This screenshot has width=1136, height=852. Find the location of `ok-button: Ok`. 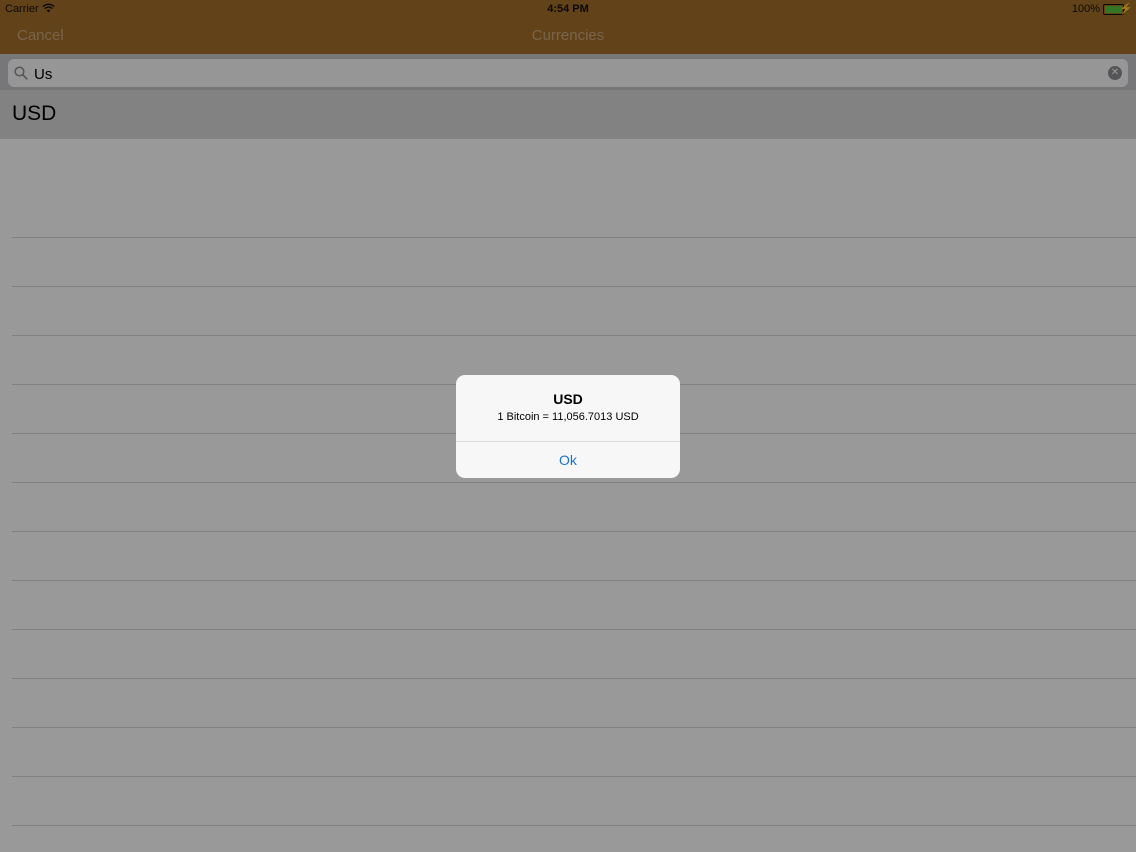

ok-button: Ok is located at coordinates (568, 460).